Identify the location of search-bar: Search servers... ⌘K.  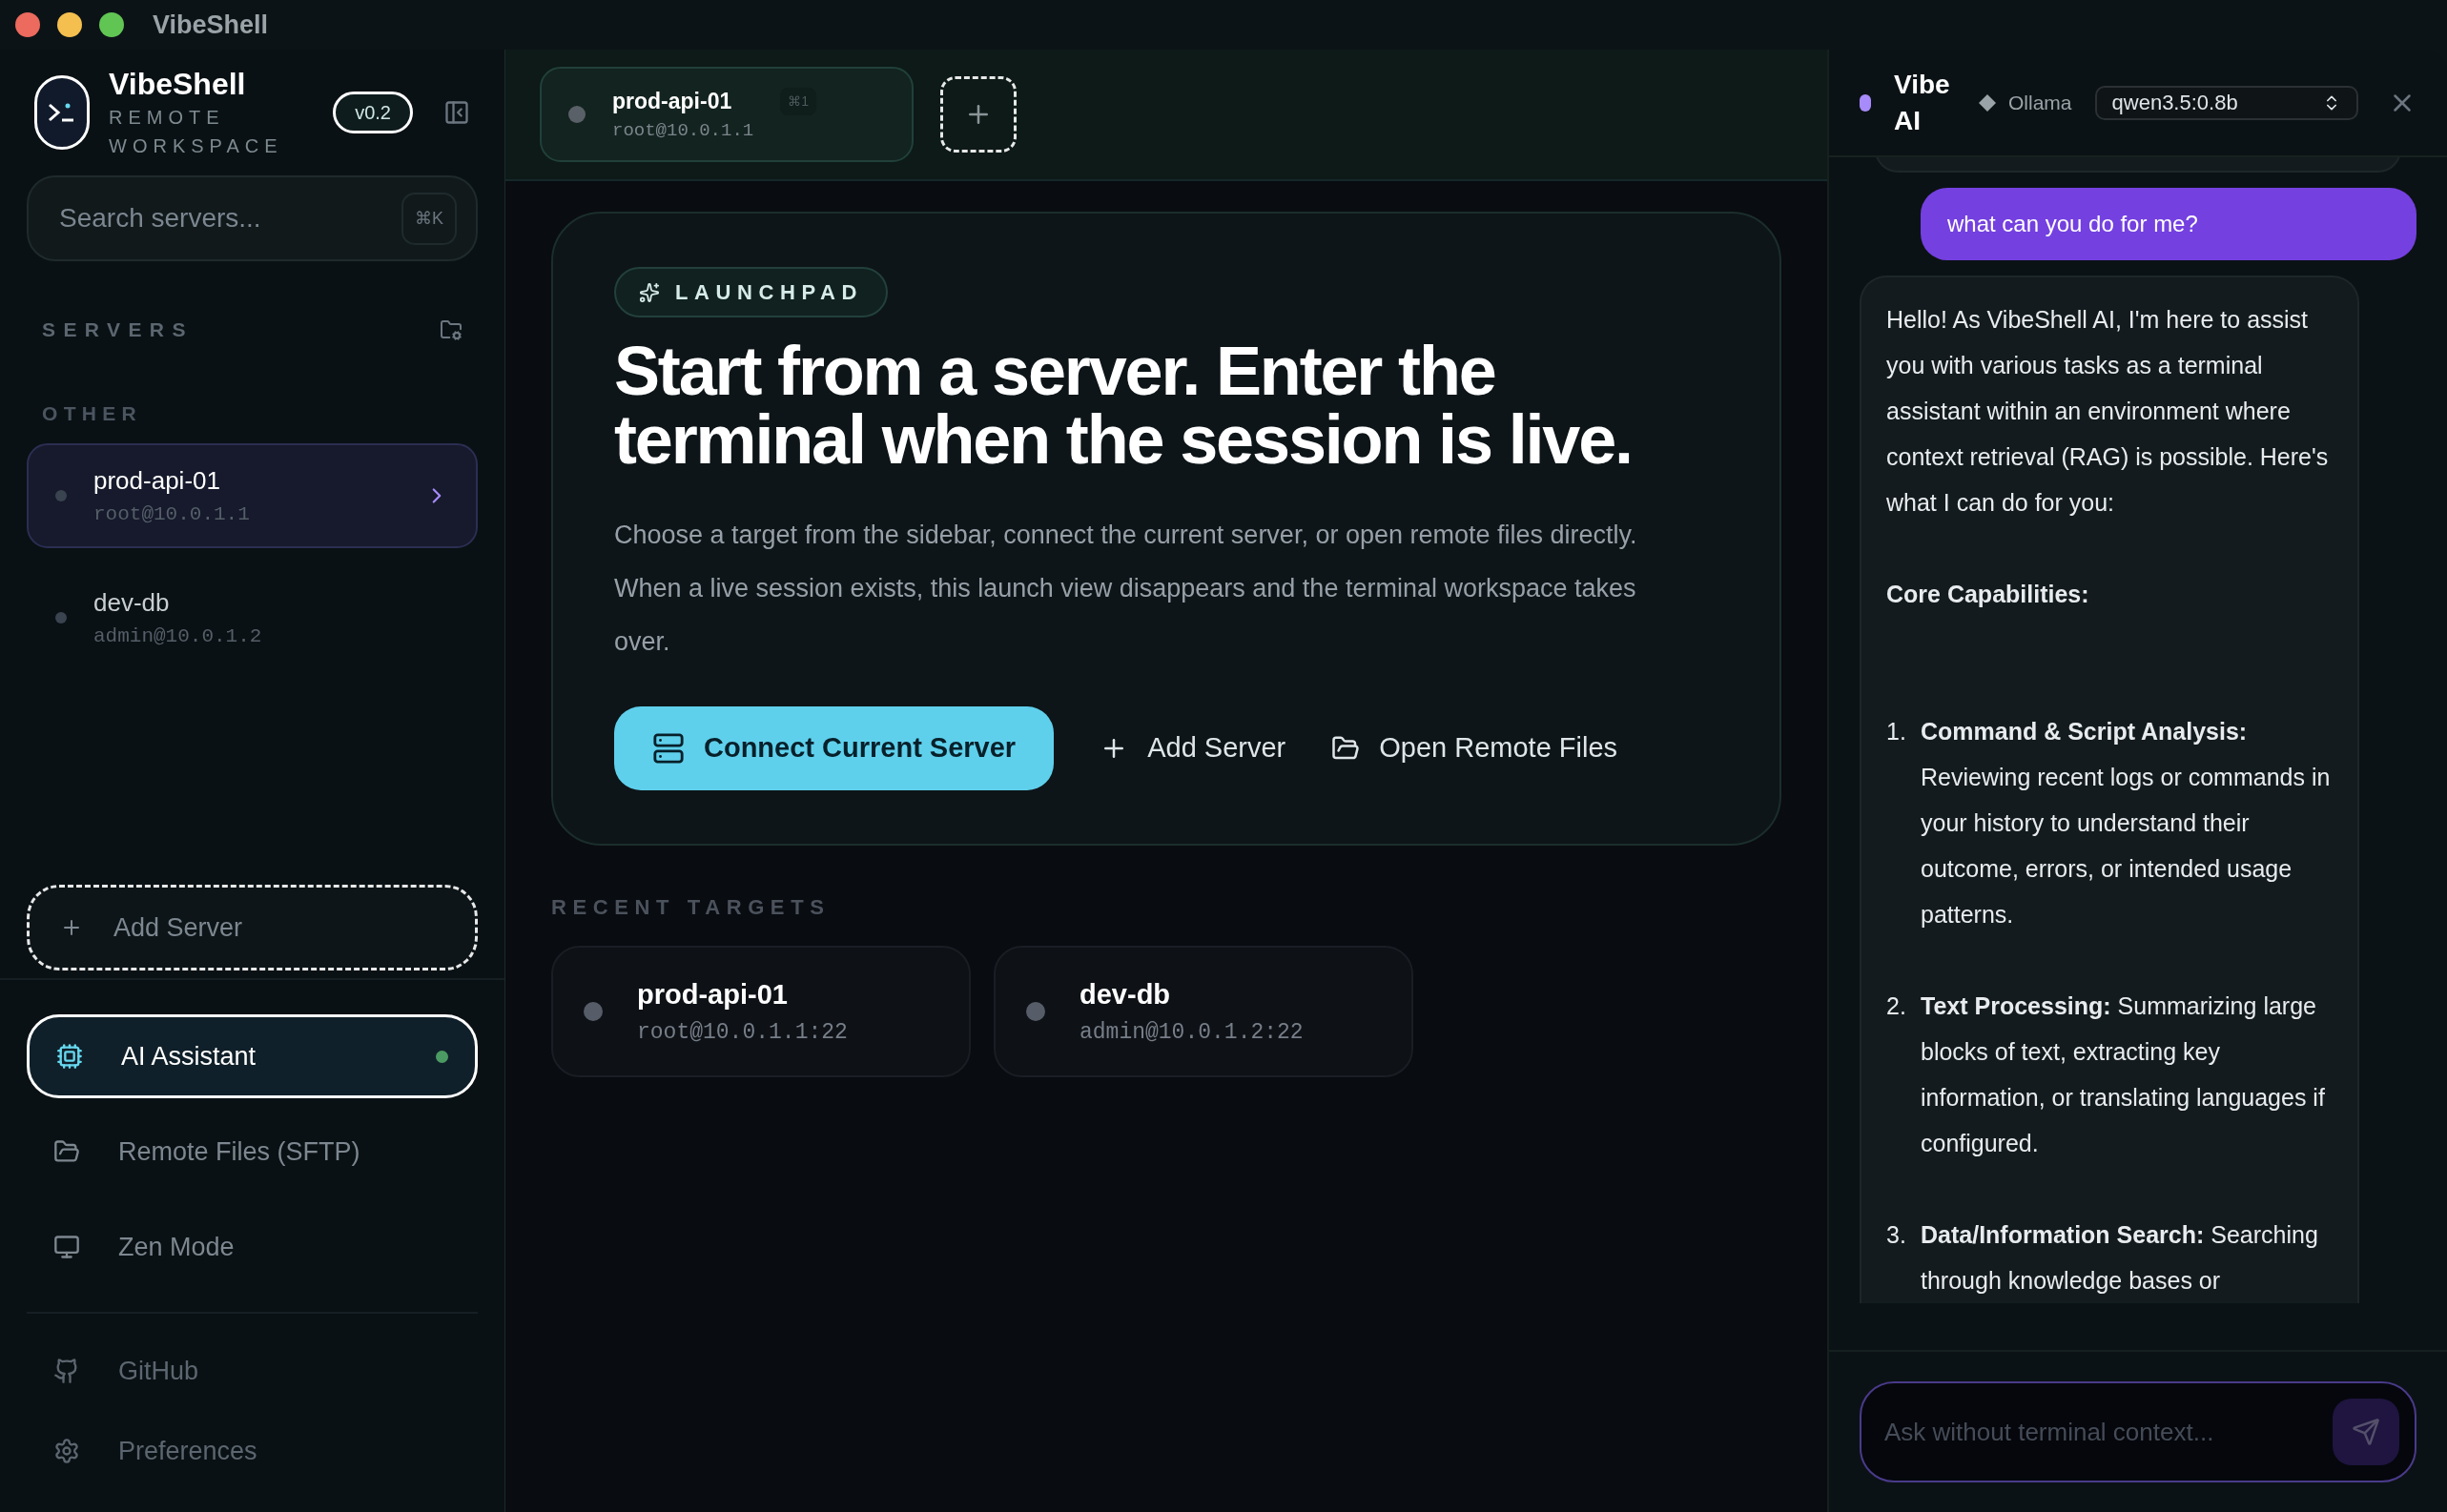
(252, 218).